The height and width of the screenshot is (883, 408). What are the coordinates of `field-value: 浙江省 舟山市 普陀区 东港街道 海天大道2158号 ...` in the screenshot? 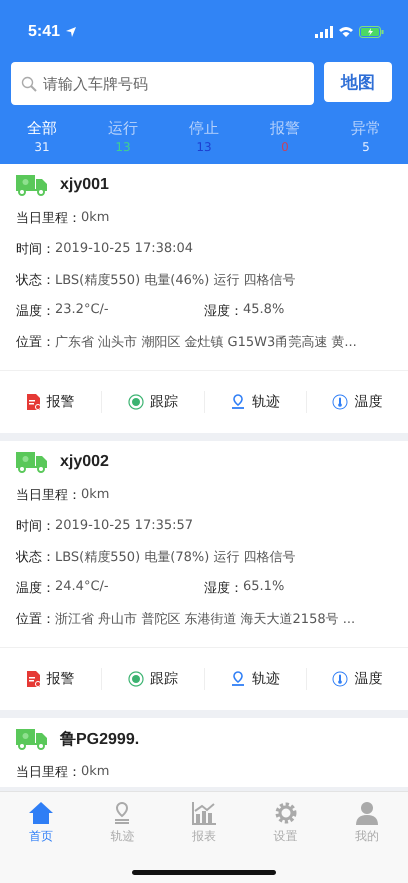 It's located at (205, 619).